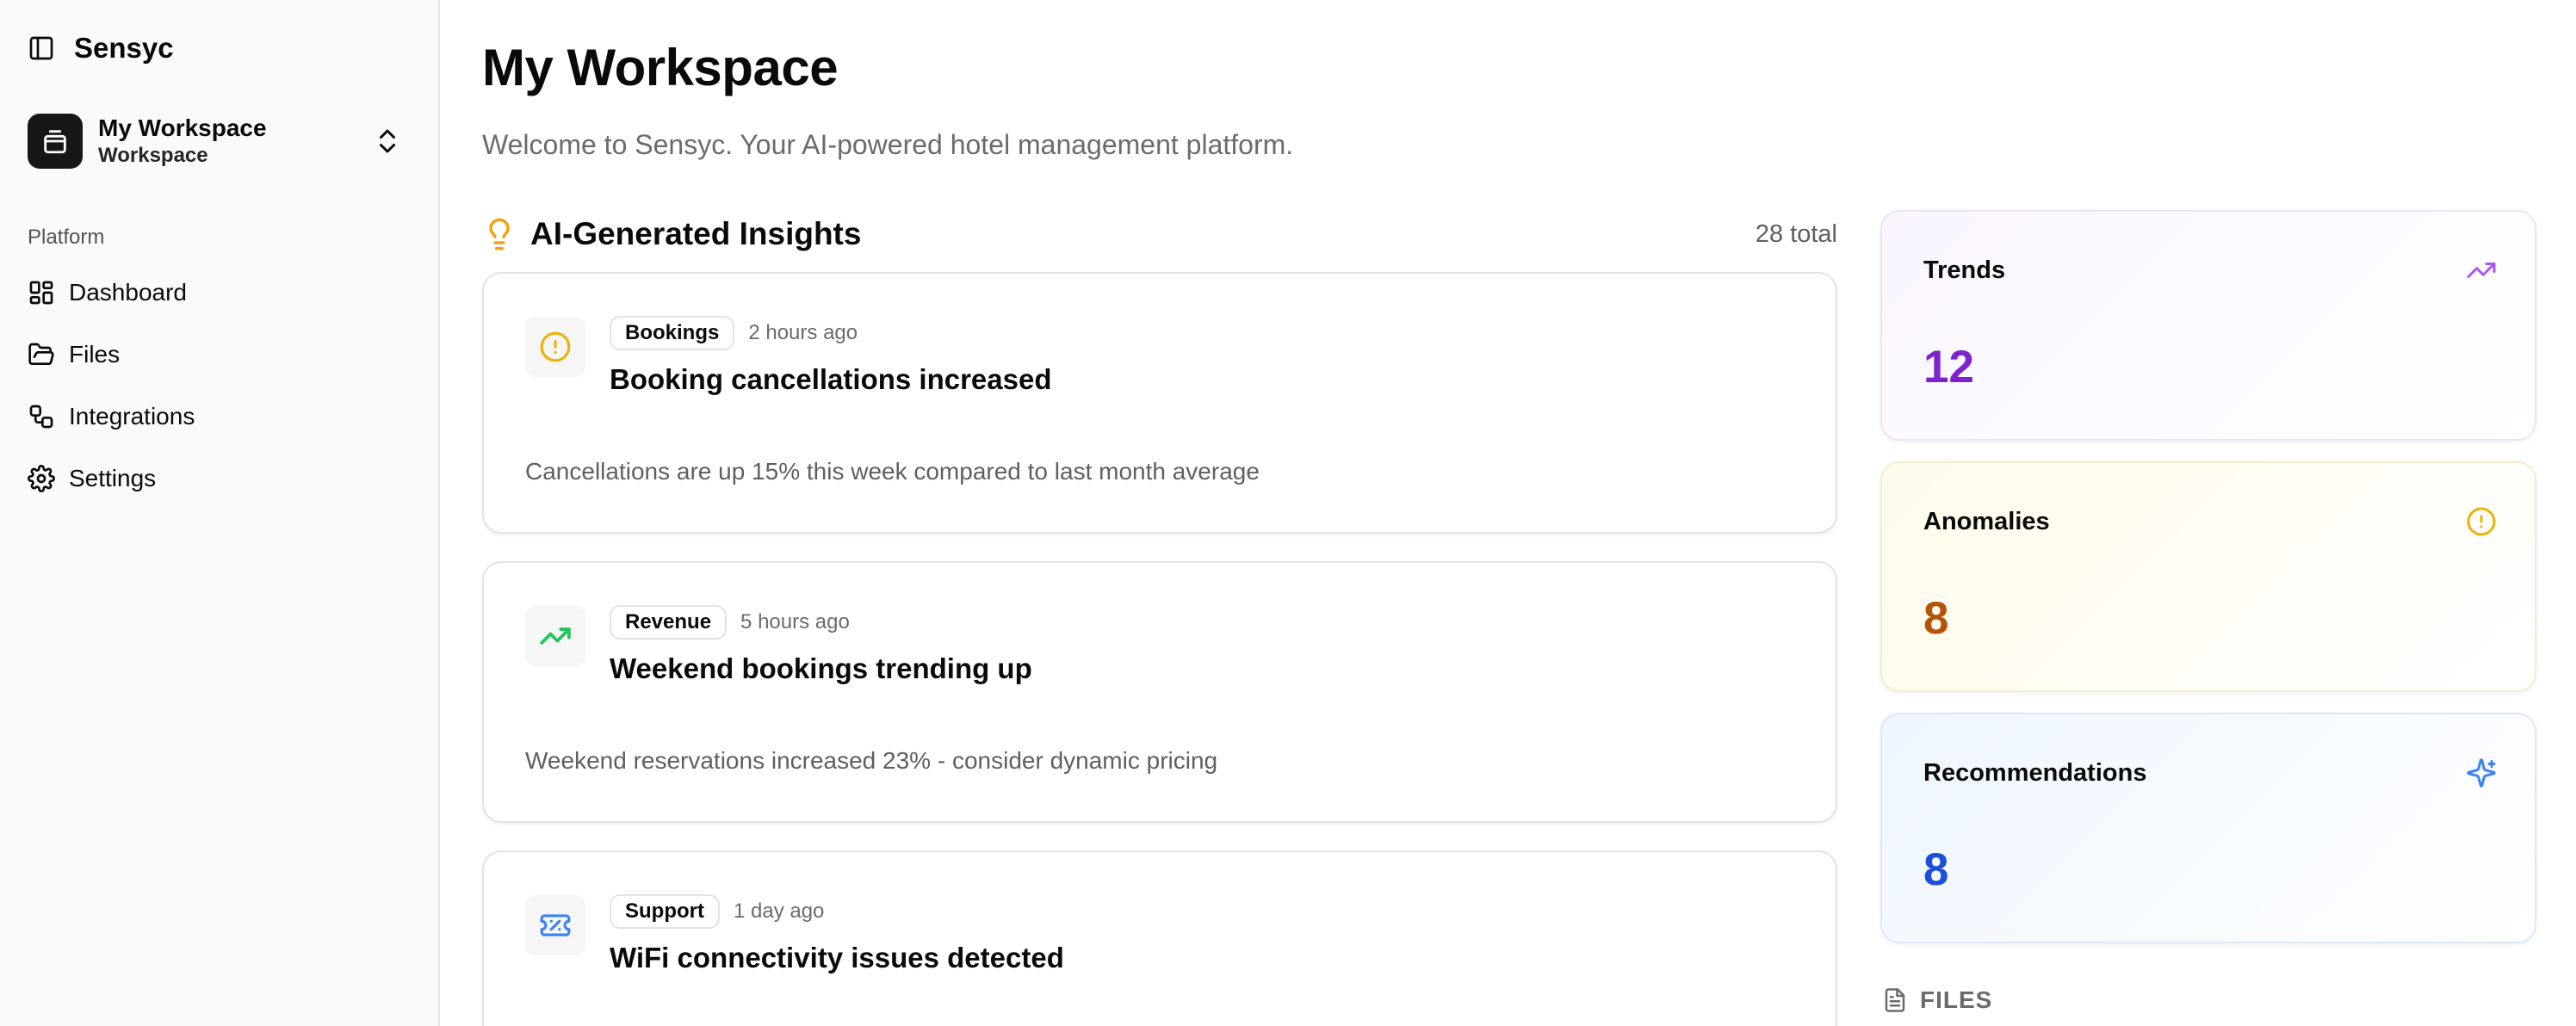 This screenshot has width=2576, height=1026. Describe the element at coordinates (42, 478) in the screenshot. I see `settings-gear-icon` at that location.